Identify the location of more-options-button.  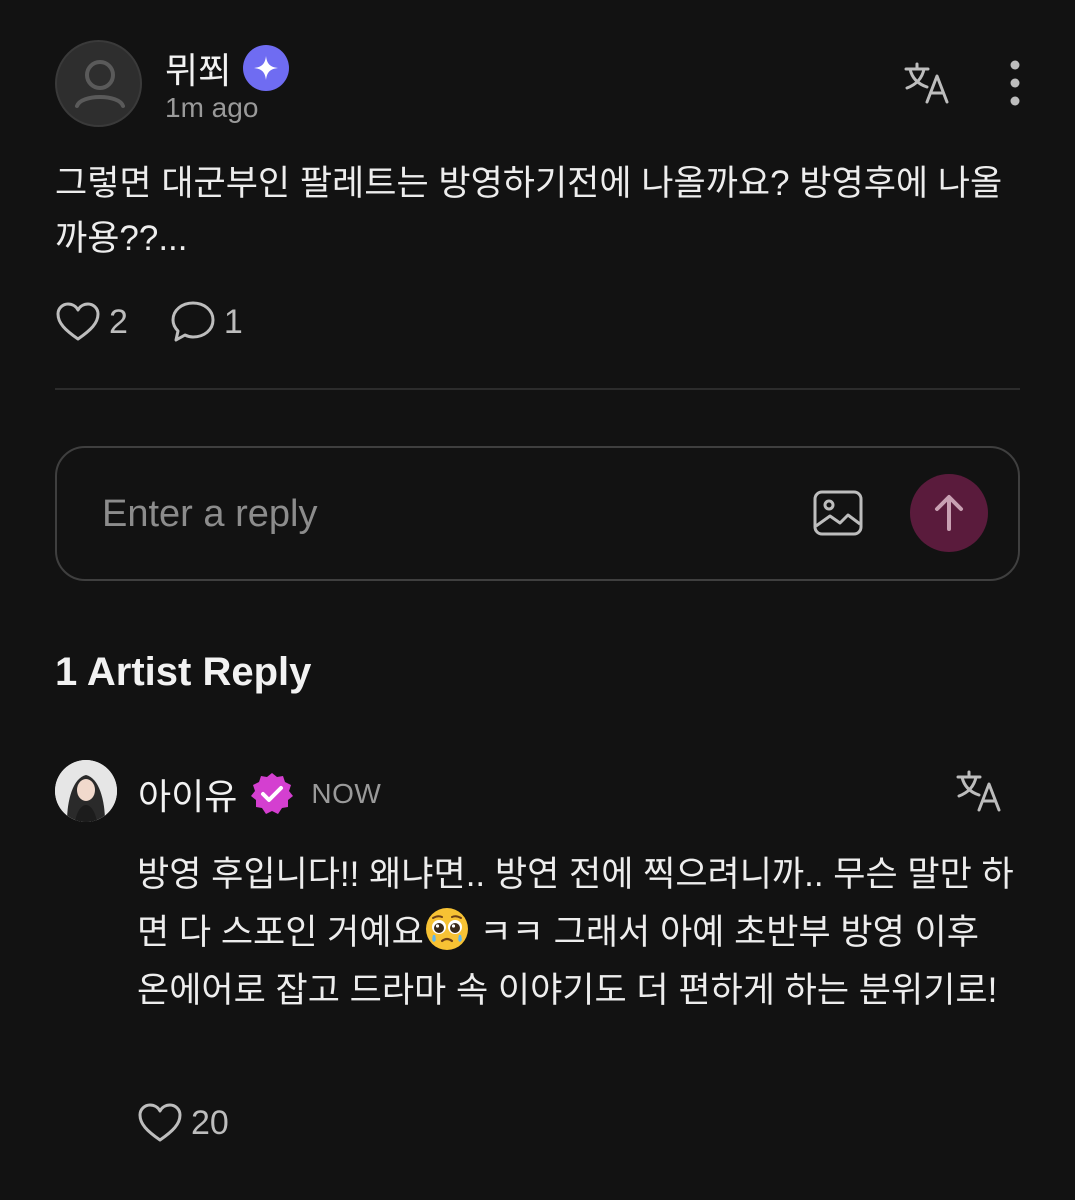
(1015, 83).